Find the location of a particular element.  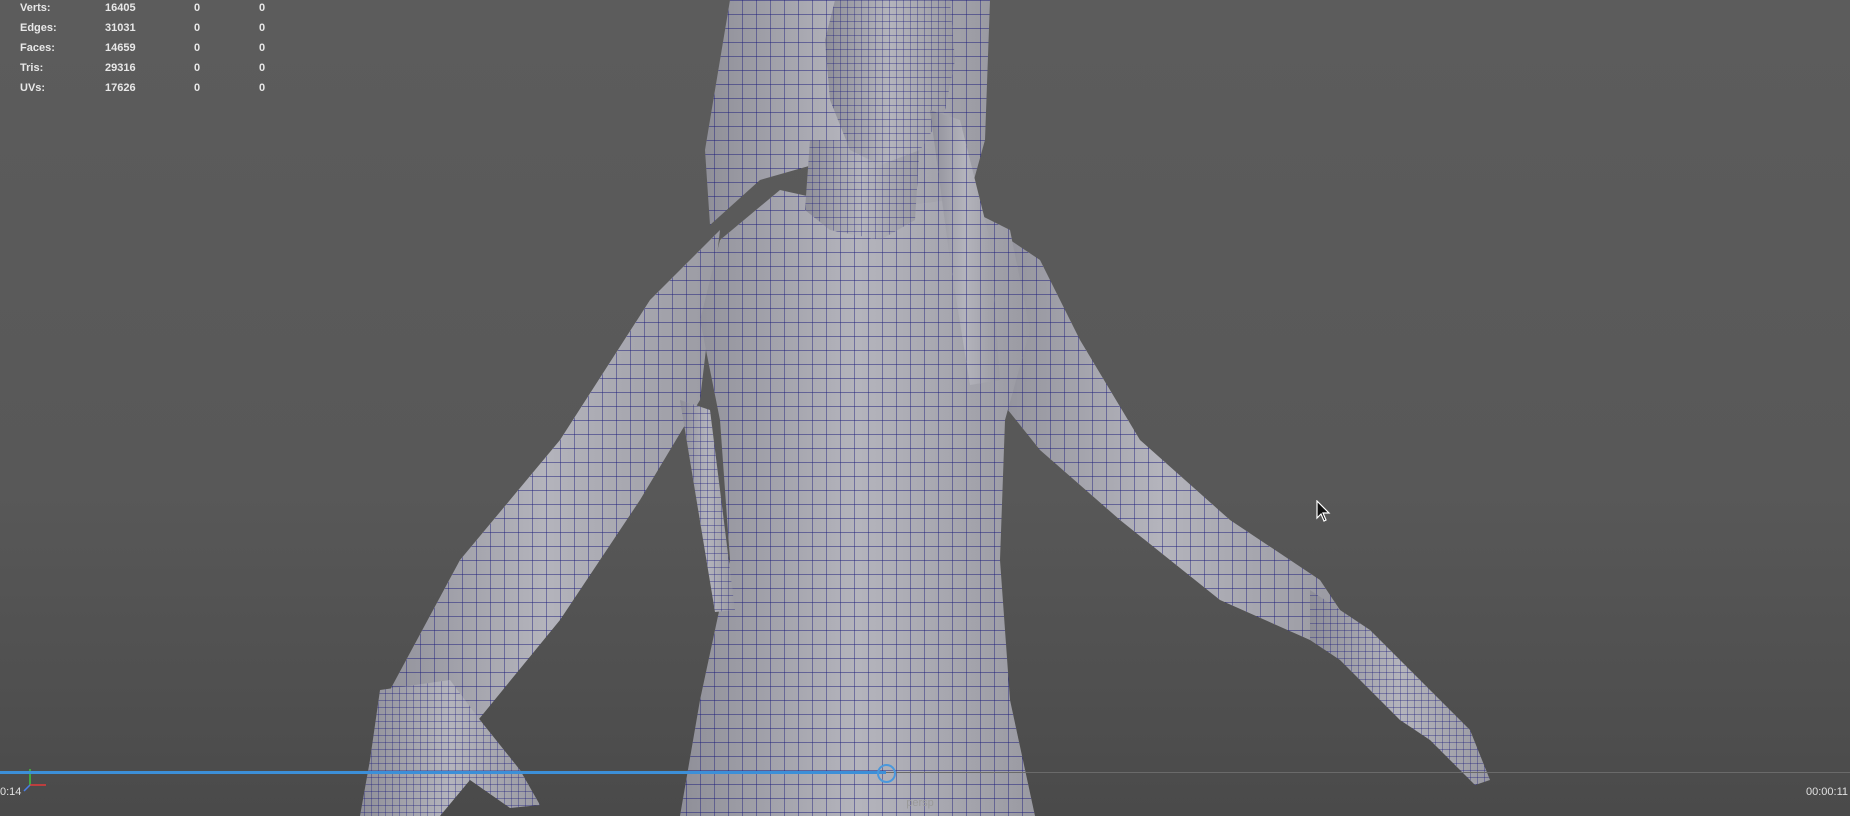

timeline-track is located at coordinates (925, 772).